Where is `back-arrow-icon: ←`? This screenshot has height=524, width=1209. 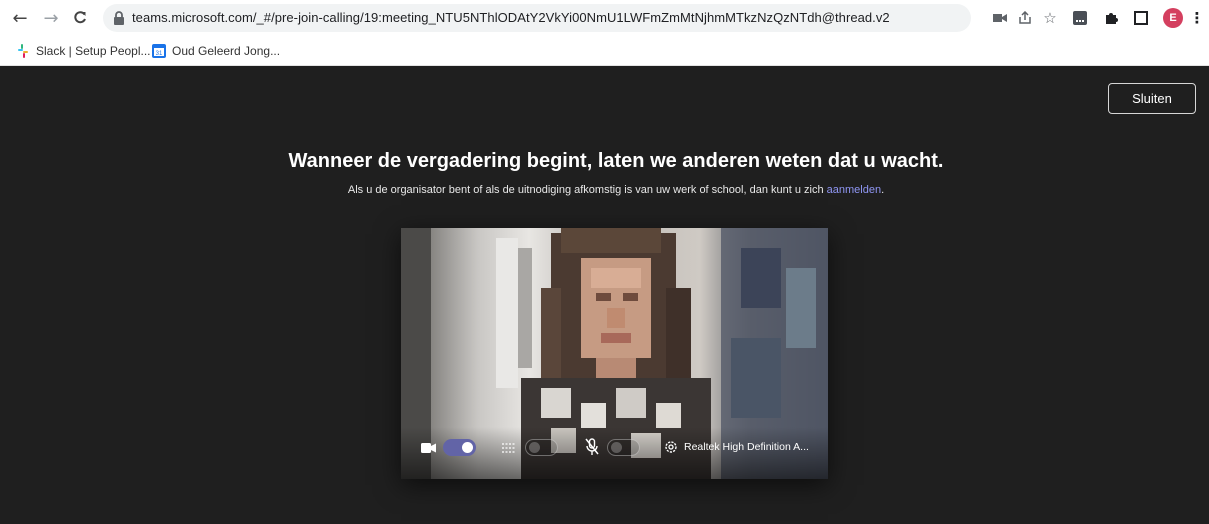
back-arrow-icon: ← is located at coordinates (20, 18).